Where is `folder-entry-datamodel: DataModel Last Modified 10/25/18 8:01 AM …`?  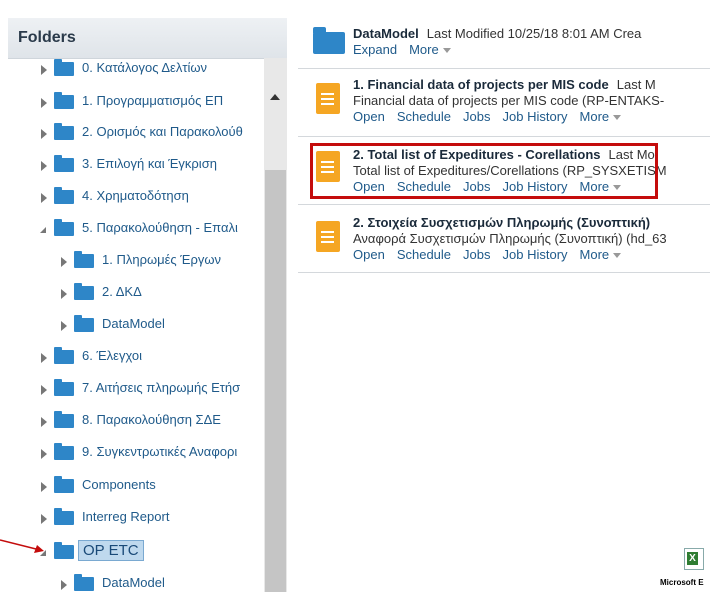
folder-entry-datamodel: DataModel Last Modified 10/25/18 8:01 AM … is located at coordinates (504, 43).